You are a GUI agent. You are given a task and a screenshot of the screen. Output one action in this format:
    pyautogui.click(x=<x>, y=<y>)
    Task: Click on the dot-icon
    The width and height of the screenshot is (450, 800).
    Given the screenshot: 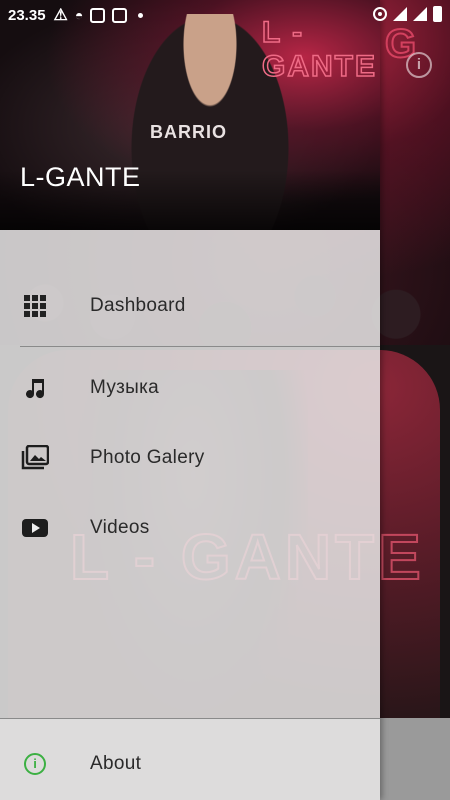 What is the action you would take?
    pyautogui.click(x=141, y=15)
    